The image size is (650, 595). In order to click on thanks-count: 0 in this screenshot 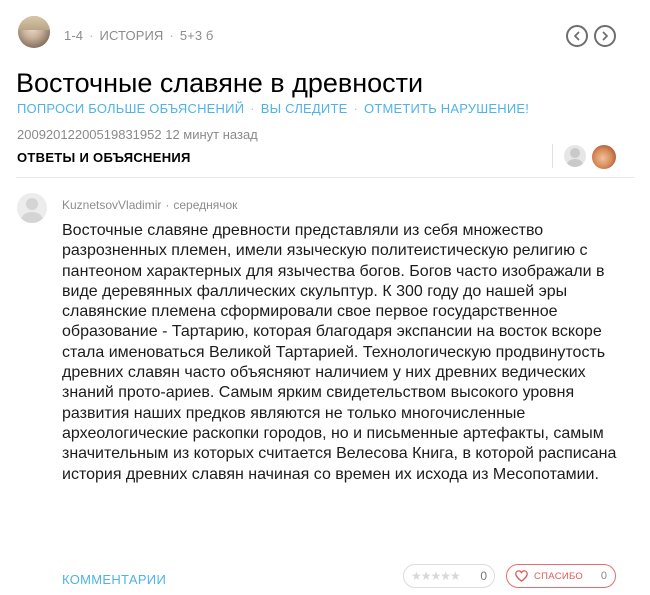, I will do `click(603, 576)`.